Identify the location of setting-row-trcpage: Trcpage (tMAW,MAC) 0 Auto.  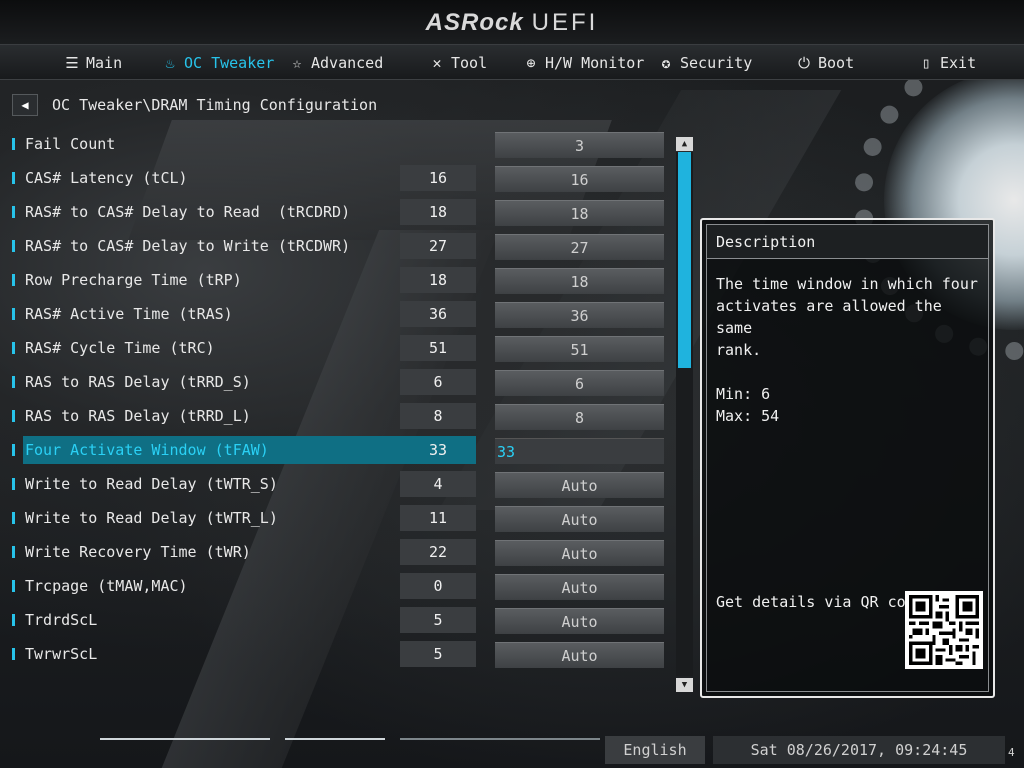
(335, 586).